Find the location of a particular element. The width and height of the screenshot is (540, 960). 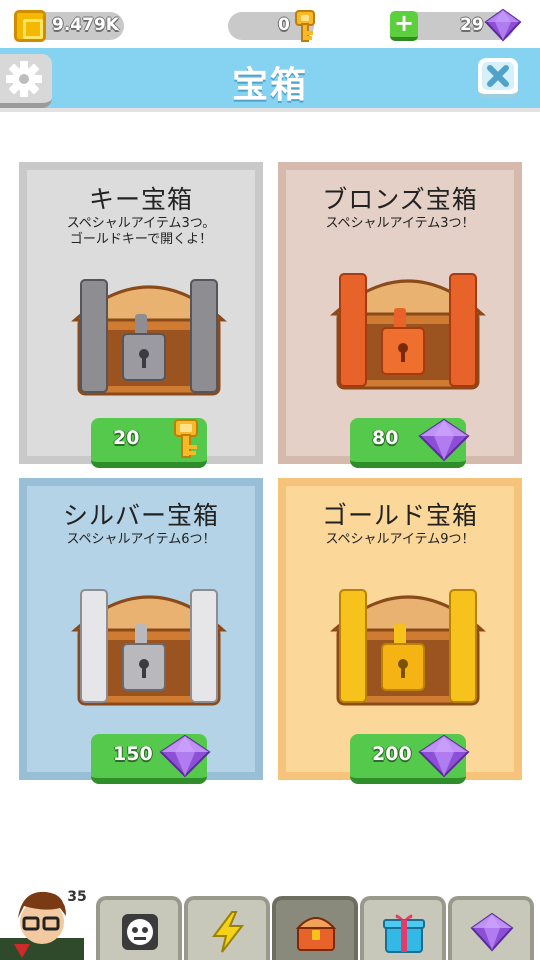

tab-gifts is located at coordinates (403, 928).